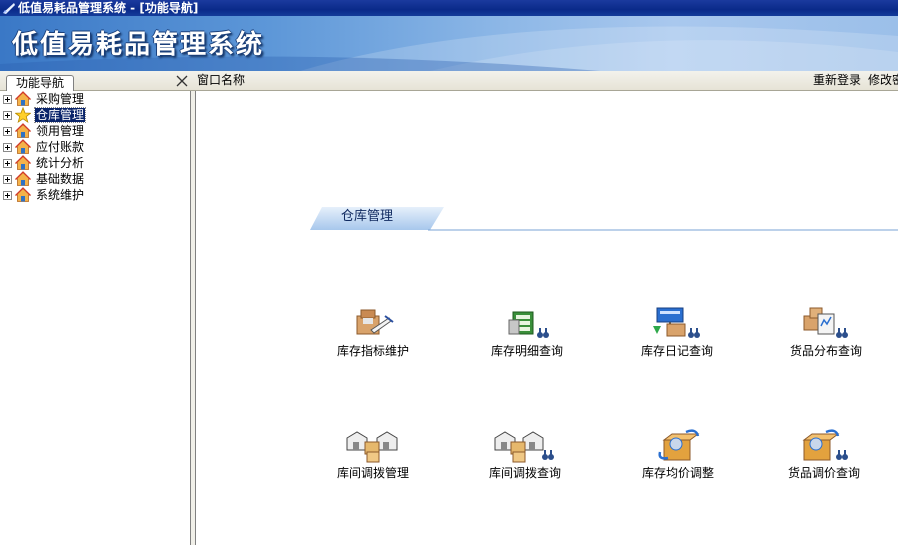  Describe the element at coordinates (449, 8) in the screenshot. I see `title-bar: 低值易耗品管理系统 - [功能导航]` at that location.